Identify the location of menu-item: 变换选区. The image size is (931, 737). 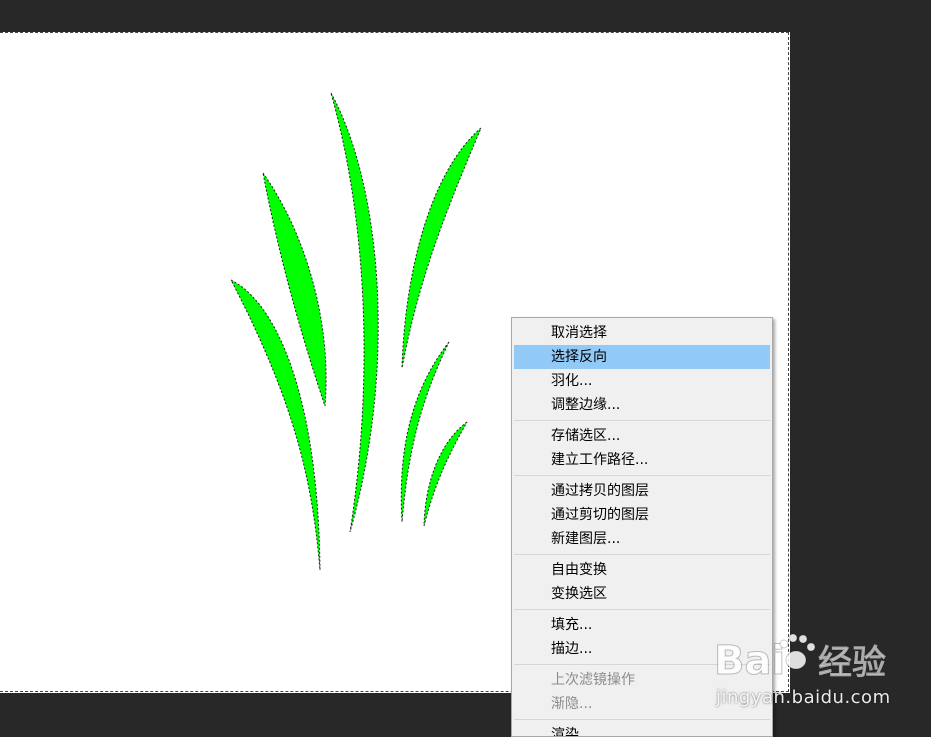
(642, 594).